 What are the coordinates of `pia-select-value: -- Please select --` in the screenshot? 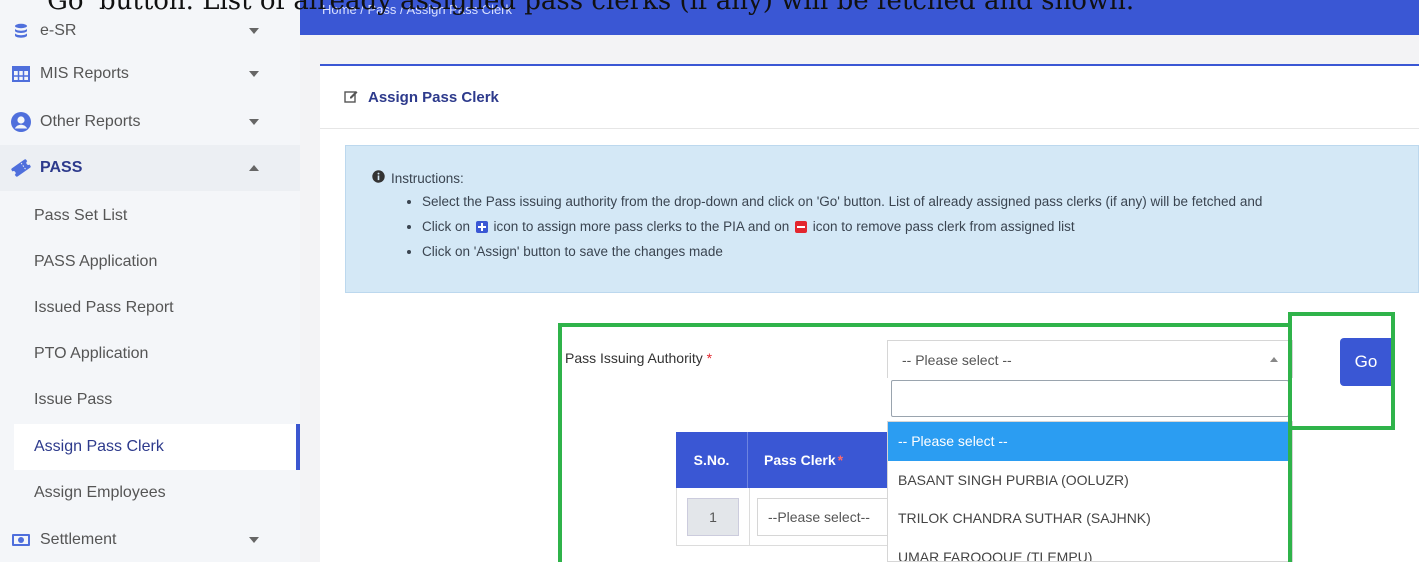 It's located at (957, 359).